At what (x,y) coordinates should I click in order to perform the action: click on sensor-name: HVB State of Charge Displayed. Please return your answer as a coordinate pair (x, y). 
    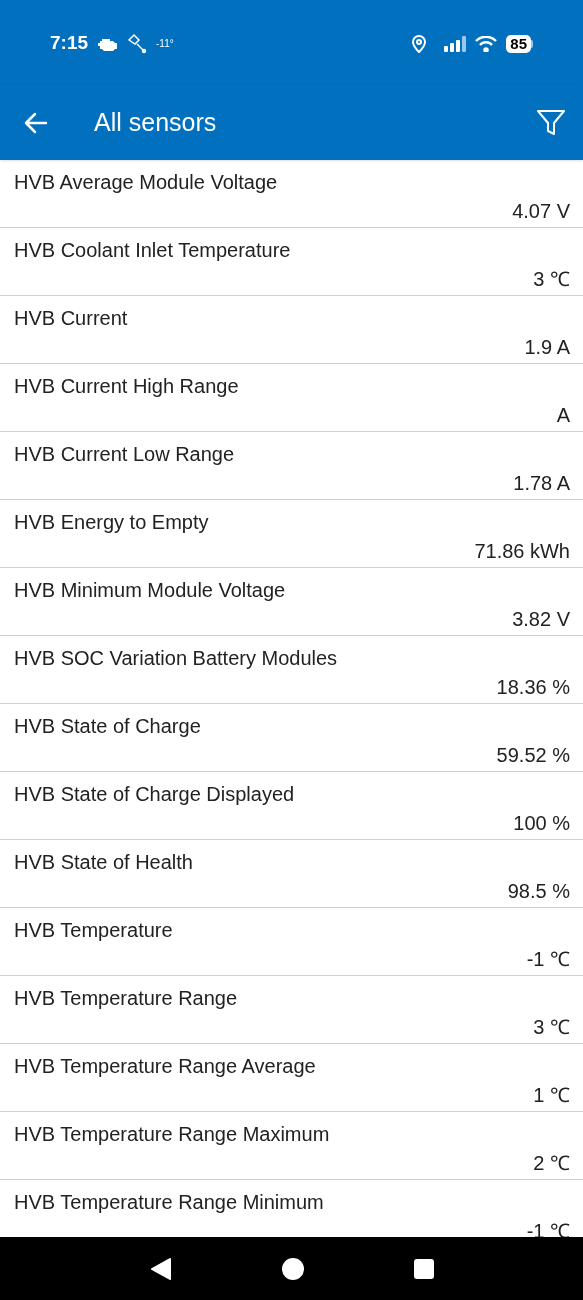
    Looking at the image, I should click on (155, 794).